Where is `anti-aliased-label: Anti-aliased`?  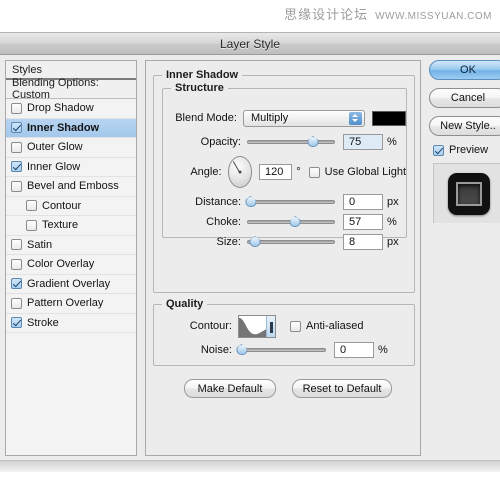 anti-aliased-label: Anti-aliased is located at coordinates (335, 326).